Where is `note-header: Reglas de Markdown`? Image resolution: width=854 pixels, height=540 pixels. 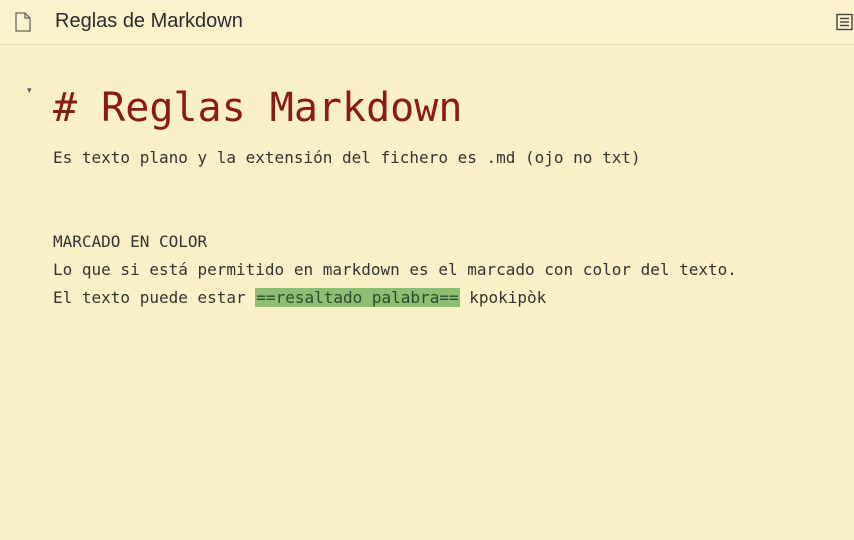 note-header: Reglas de Markdown is located at coordinates (427, 22).